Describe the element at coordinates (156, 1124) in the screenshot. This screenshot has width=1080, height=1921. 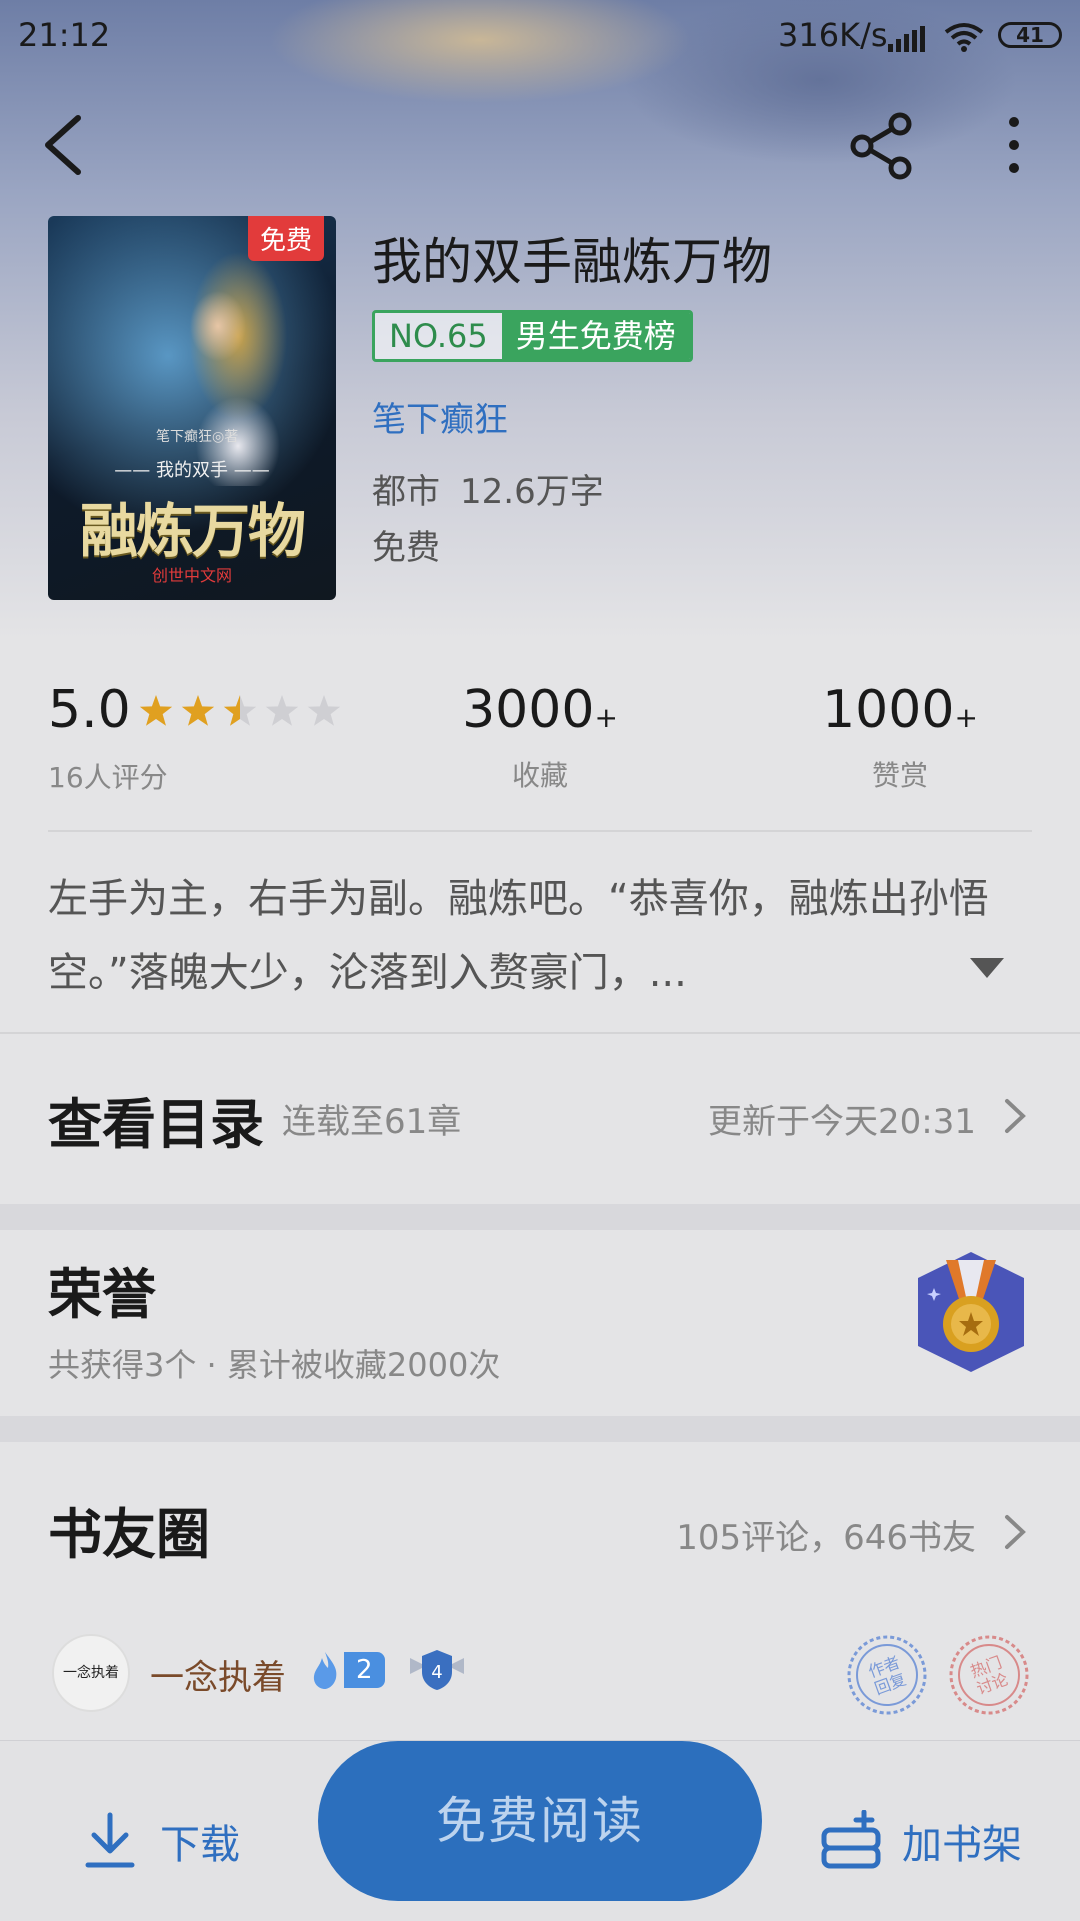
I see `catalog-title: 查看目录` at that location.